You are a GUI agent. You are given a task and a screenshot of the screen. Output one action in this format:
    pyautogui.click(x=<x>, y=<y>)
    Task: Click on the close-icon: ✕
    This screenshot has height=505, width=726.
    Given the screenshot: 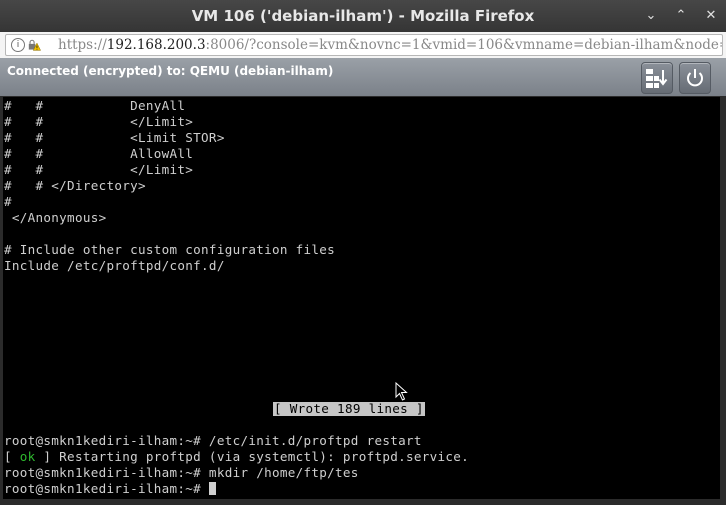 What is the action you would take?
    pyautogui.click(x=711, y=16)
    